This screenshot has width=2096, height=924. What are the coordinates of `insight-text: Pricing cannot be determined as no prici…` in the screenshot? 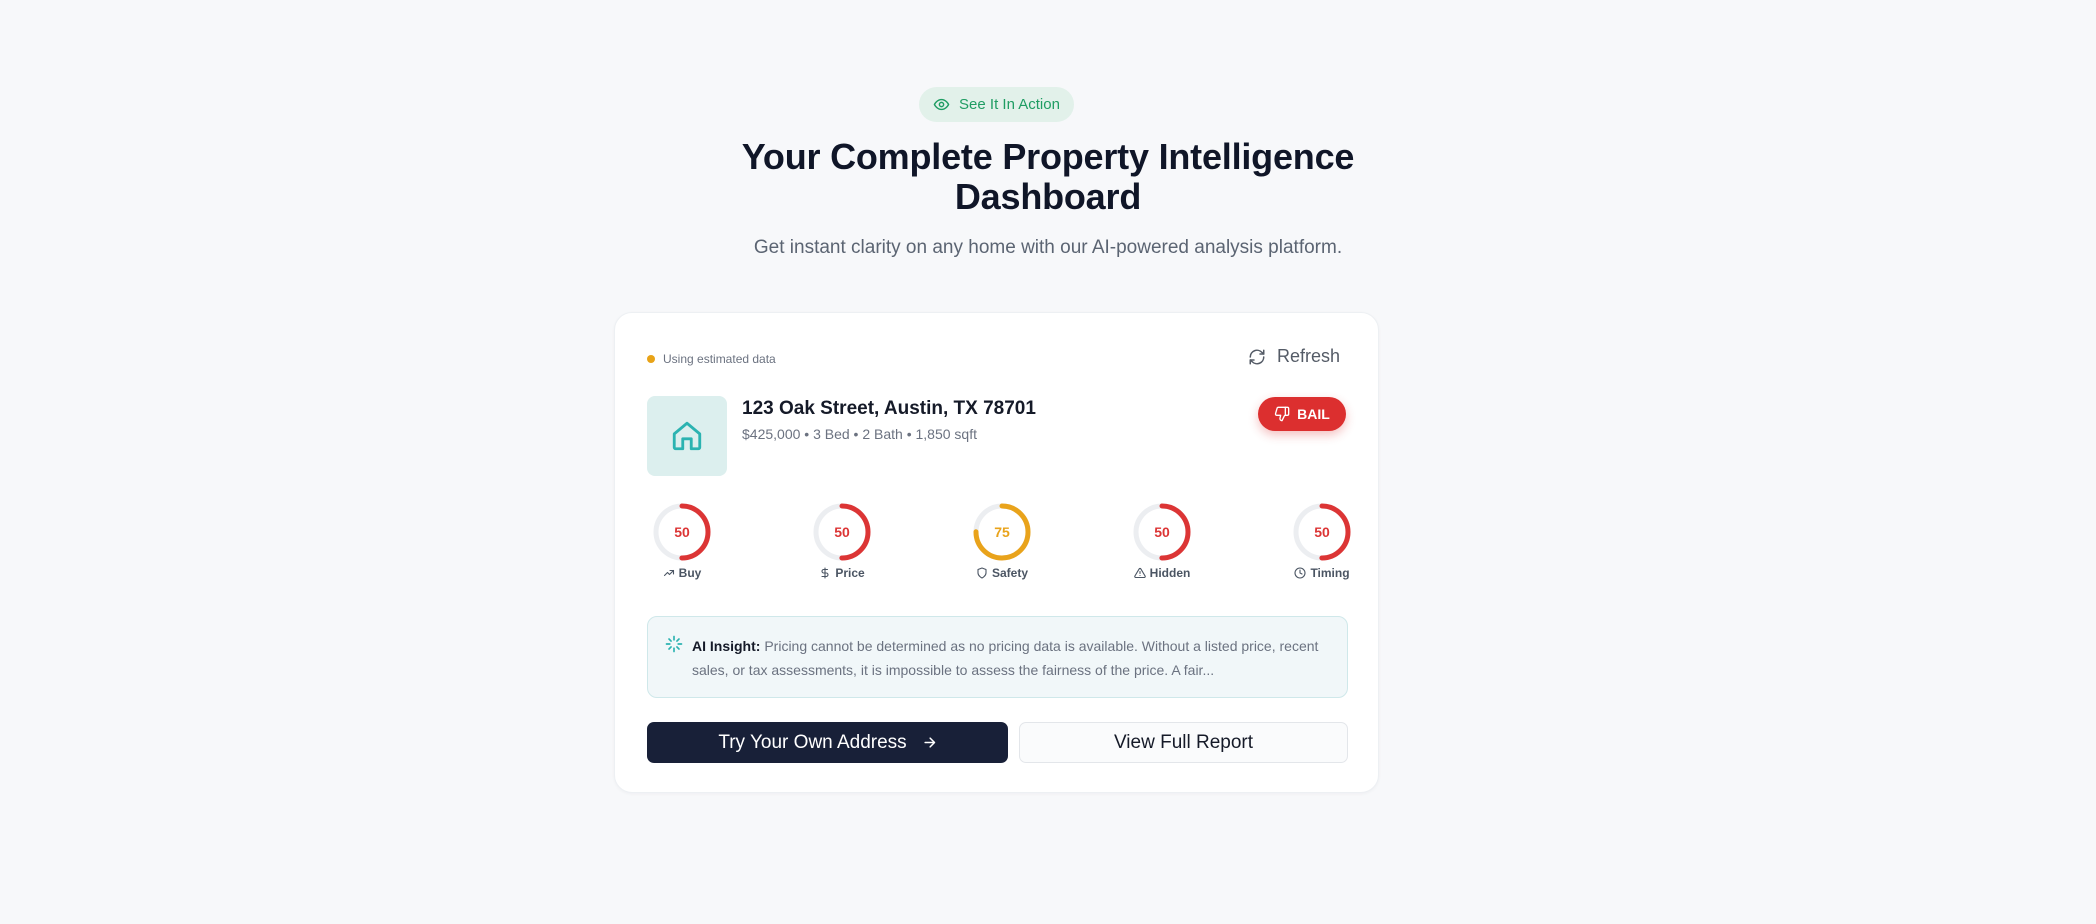 It's located at (1005, 658).